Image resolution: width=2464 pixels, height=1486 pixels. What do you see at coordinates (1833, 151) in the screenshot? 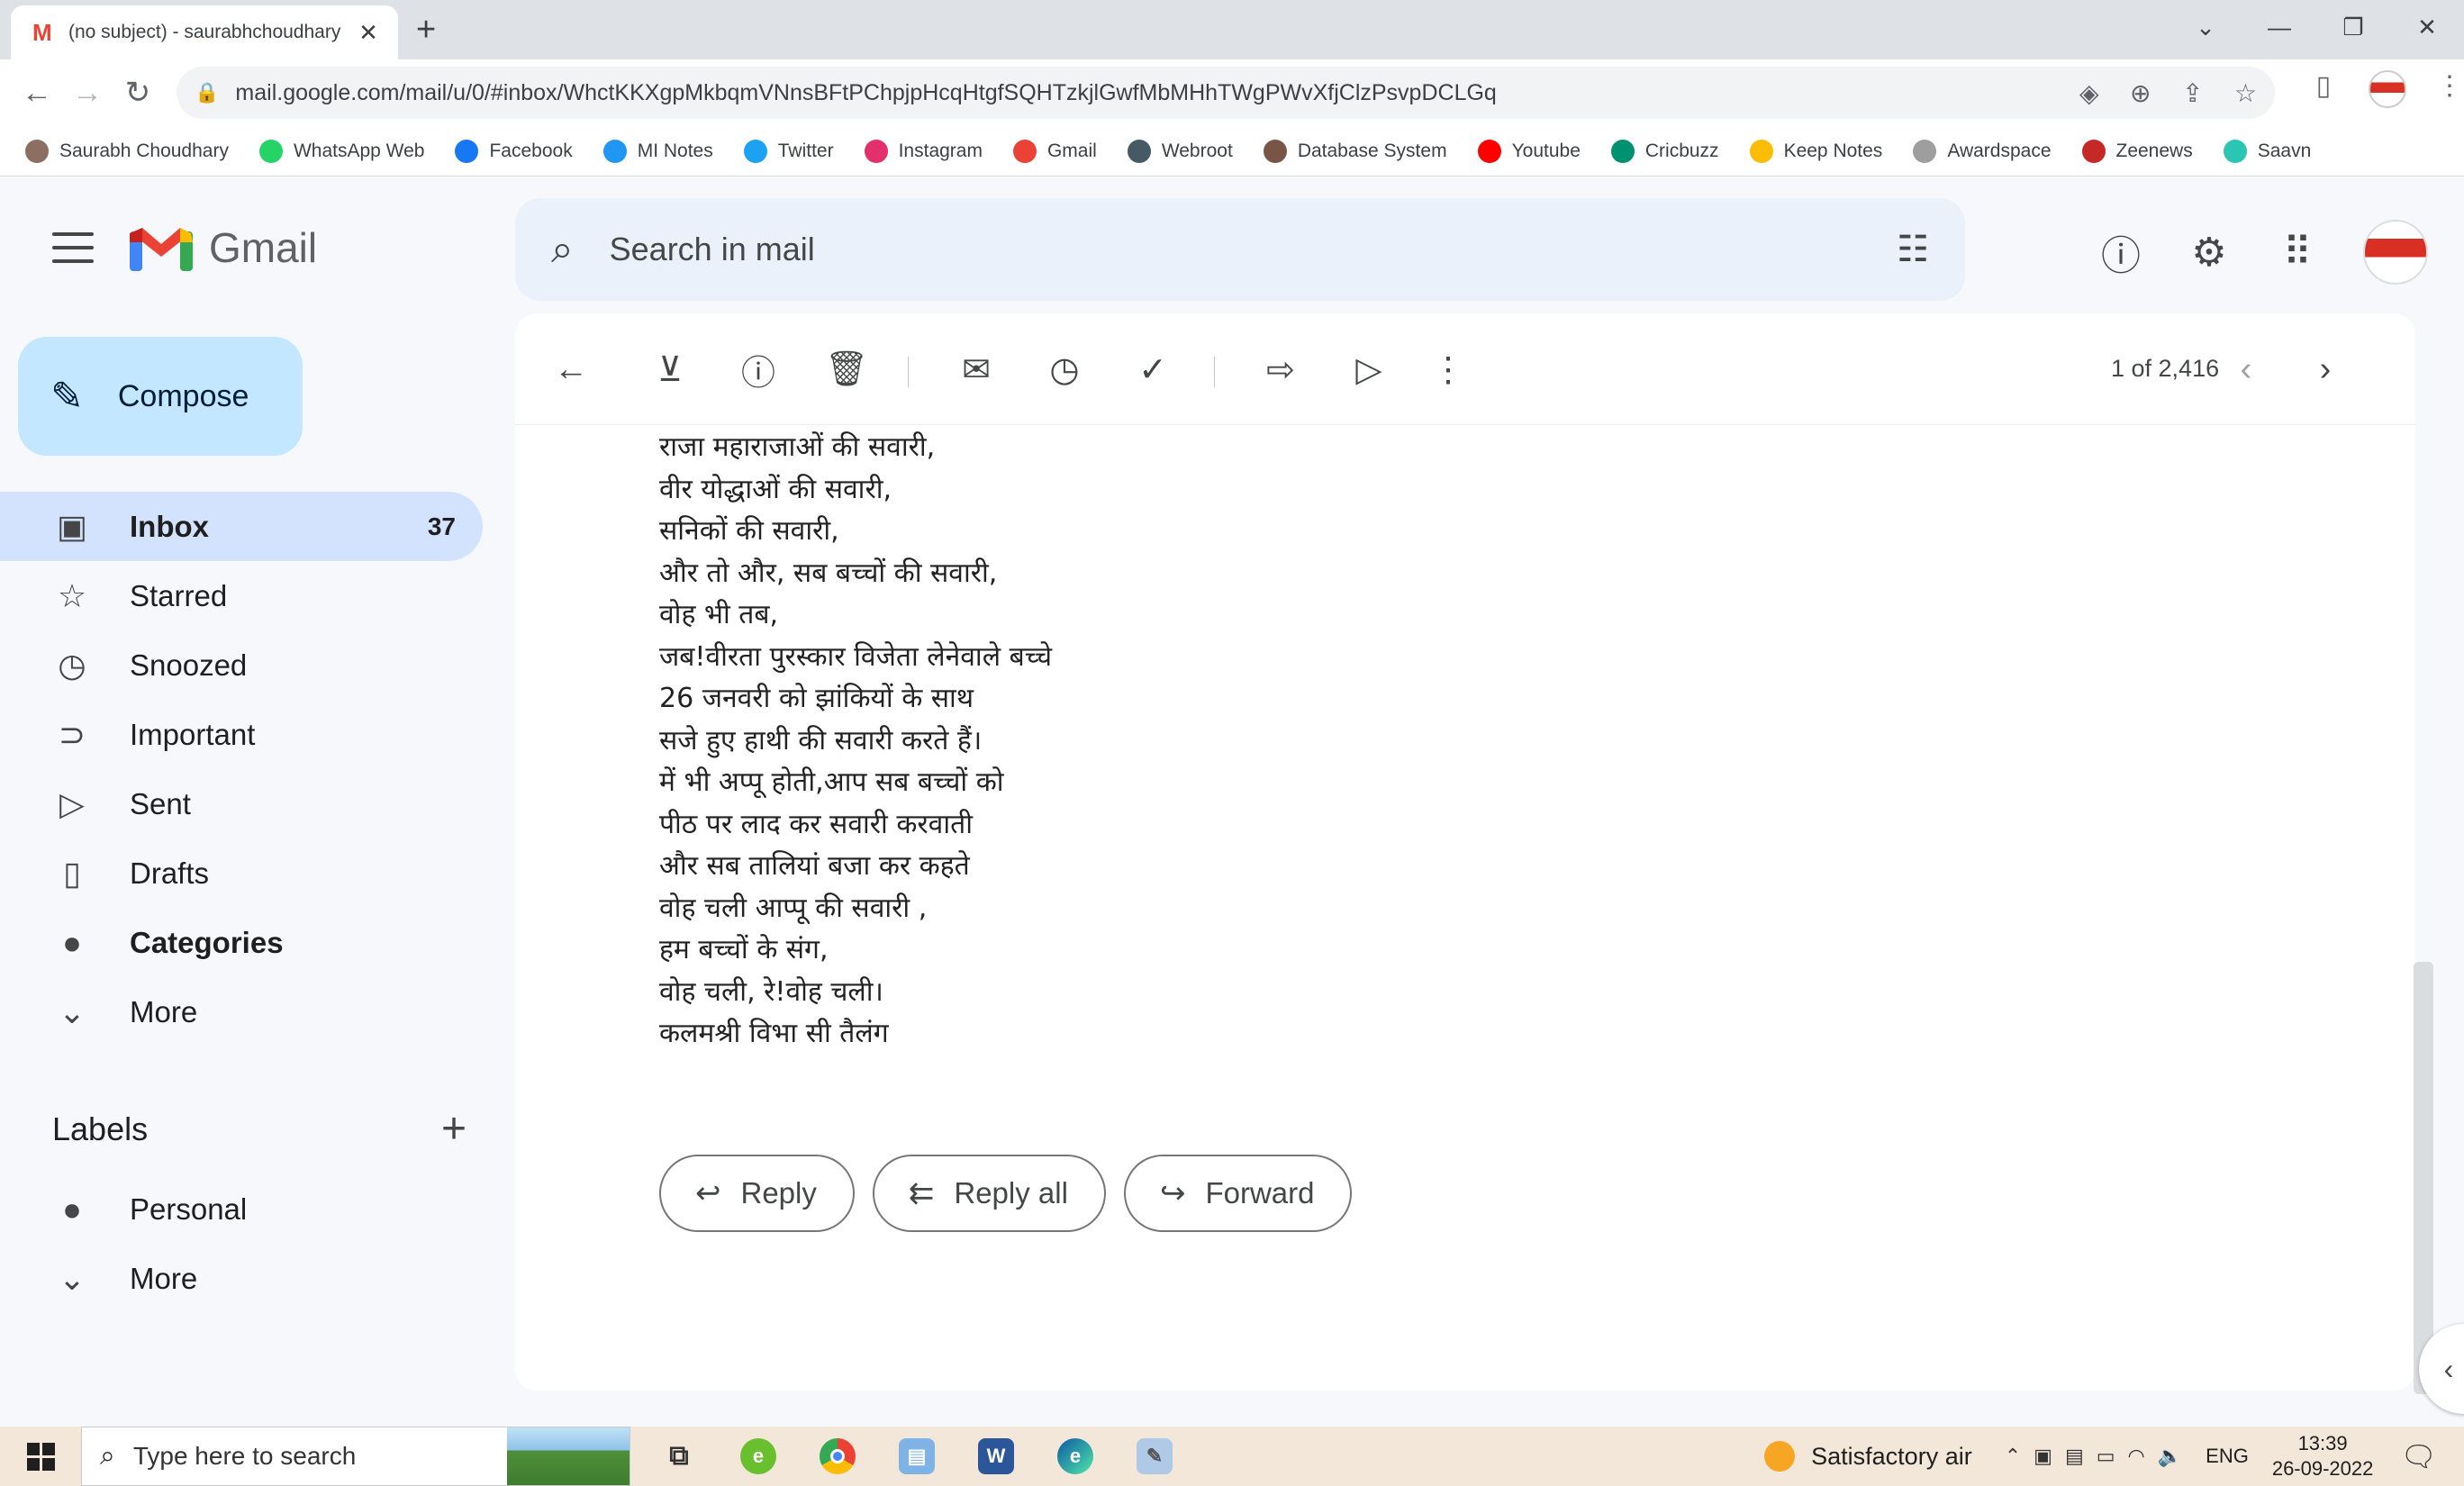
I see `bookmark-label: Keep Notes` at bounding box center [1833, 151].